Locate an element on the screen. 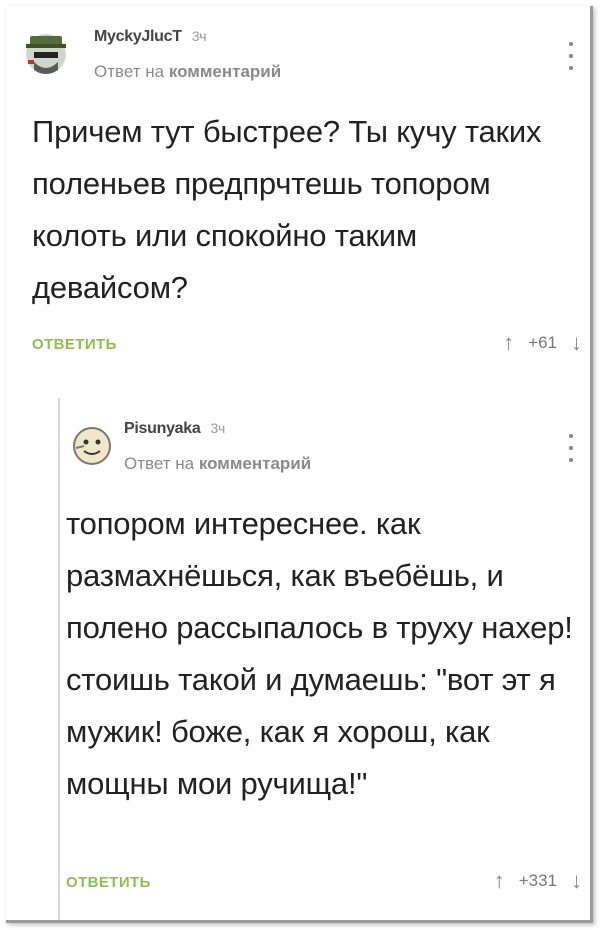 The height and width of the screenshot is (930, 600). vote-controls: ↑ +331 ↓ is located at coordinates (538, 881).